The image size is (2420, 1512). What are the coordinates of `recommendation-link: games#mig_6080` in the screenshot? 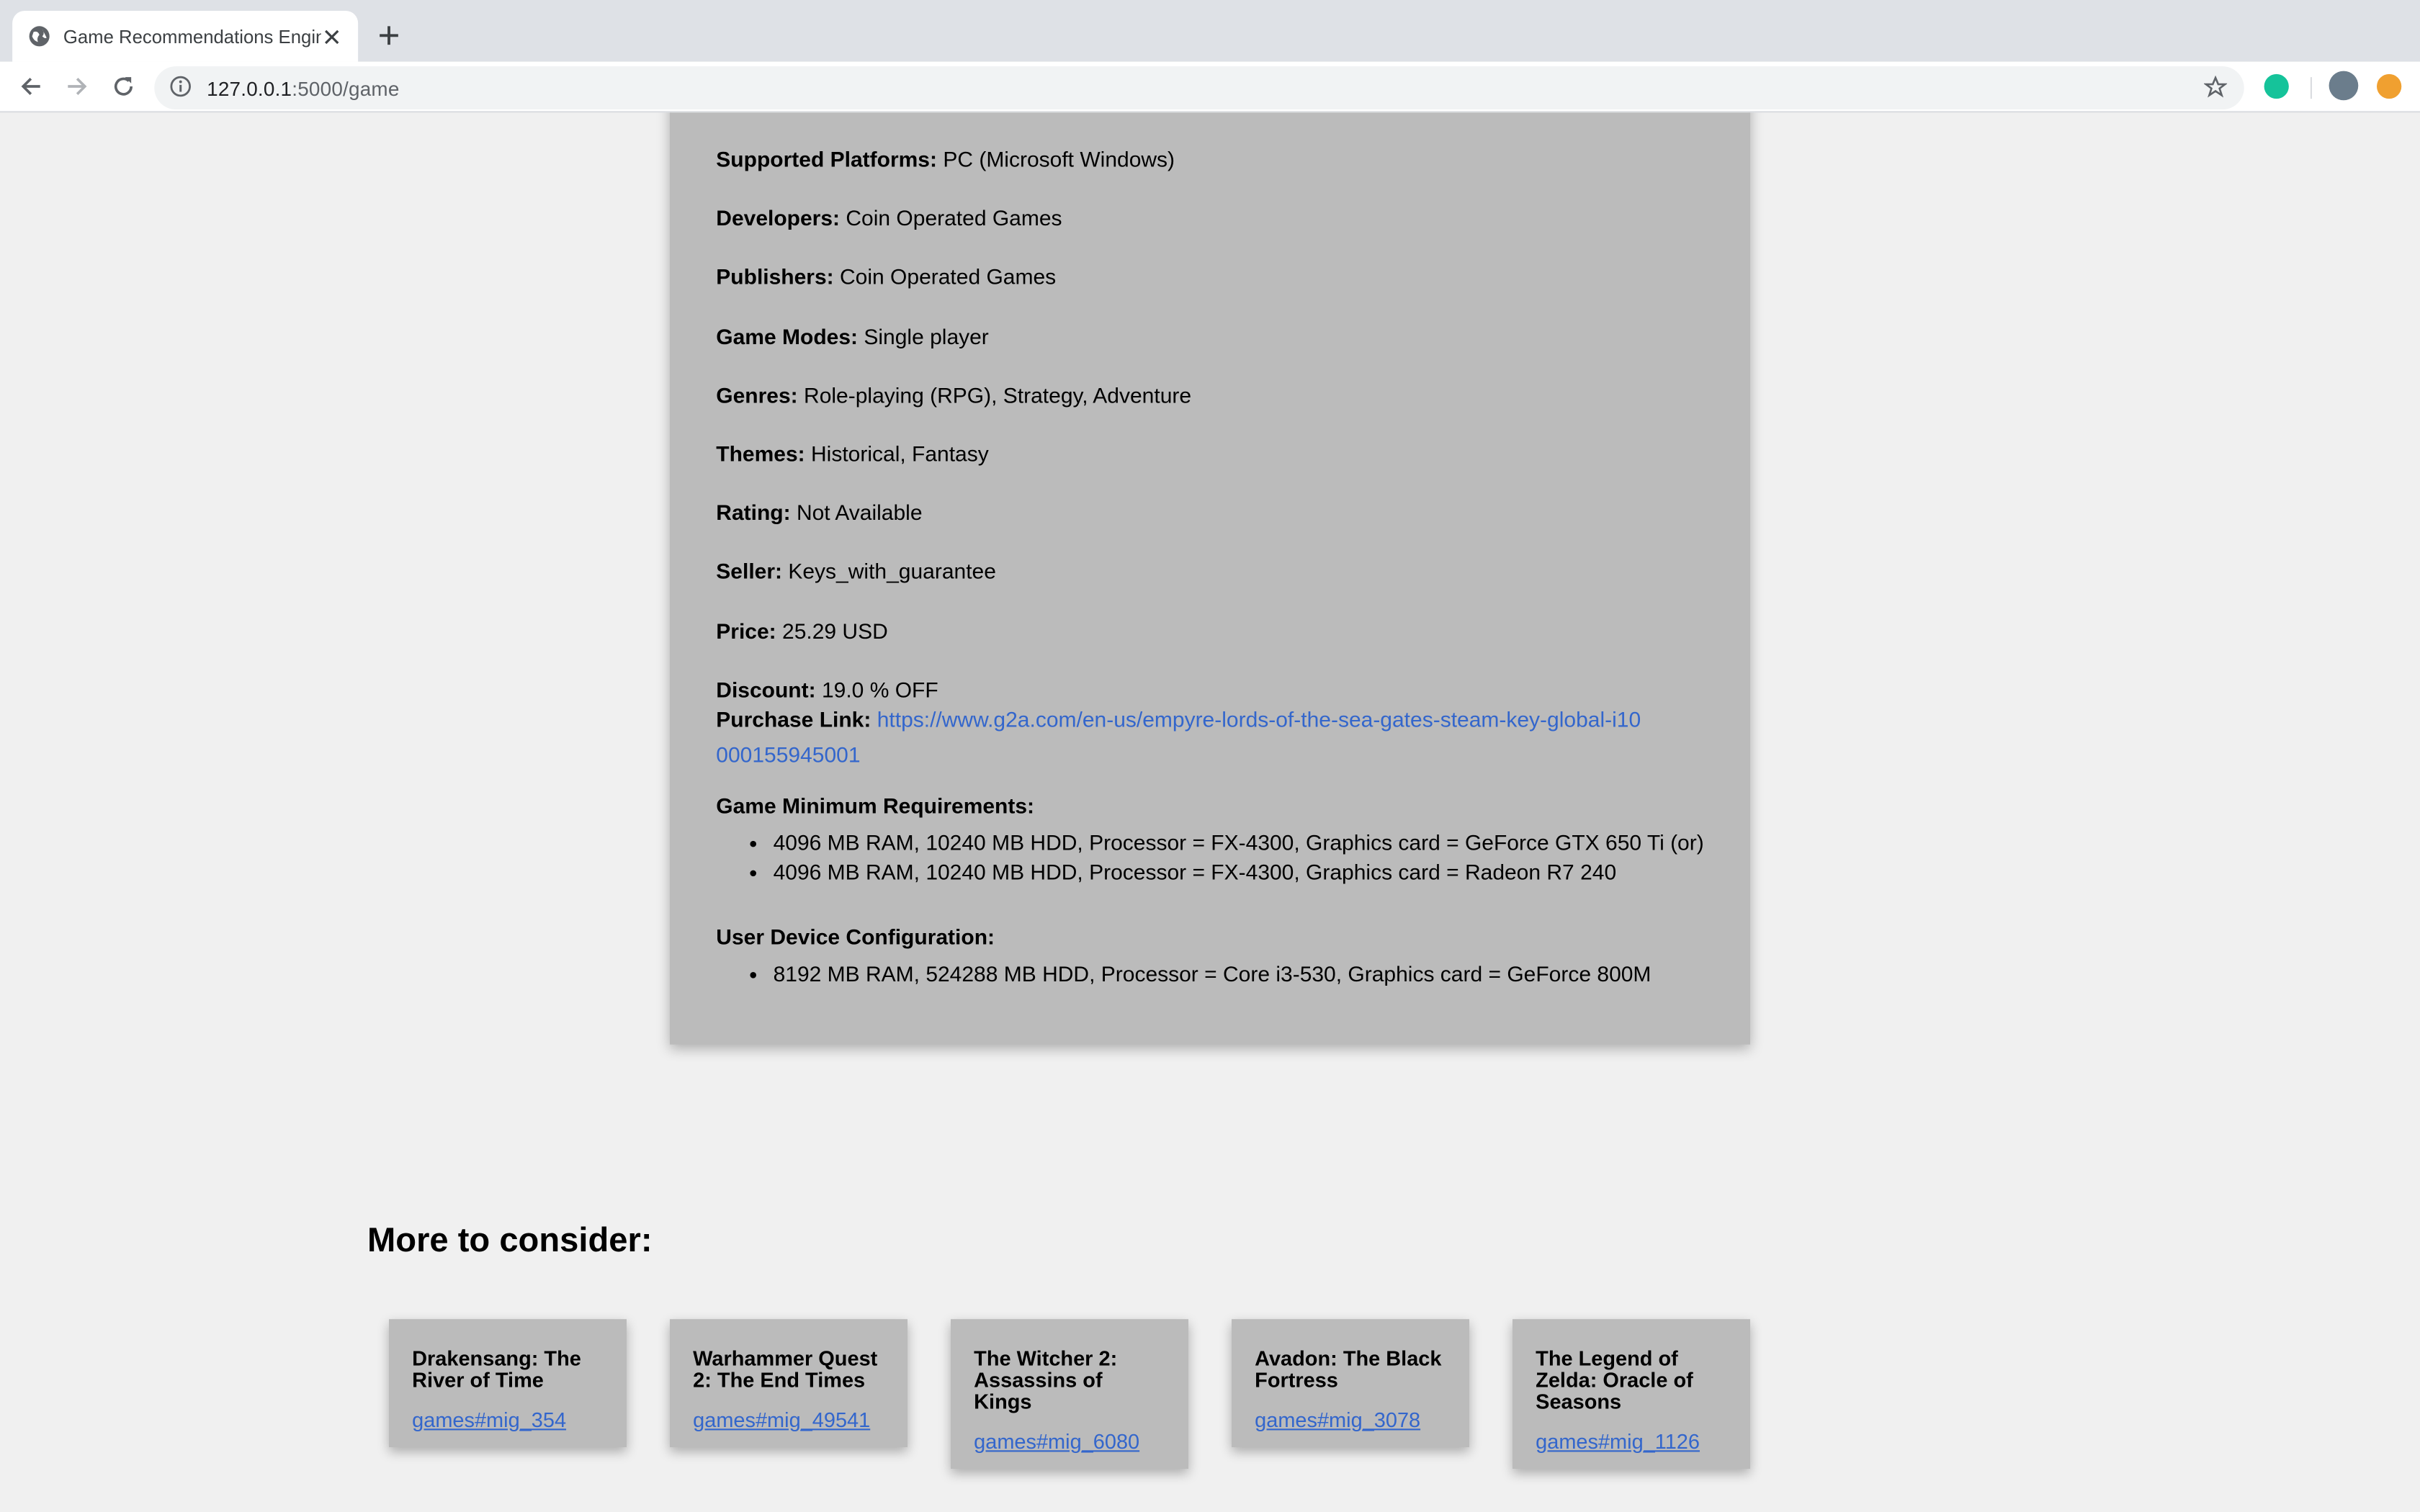 It's located at (1069, 1441).